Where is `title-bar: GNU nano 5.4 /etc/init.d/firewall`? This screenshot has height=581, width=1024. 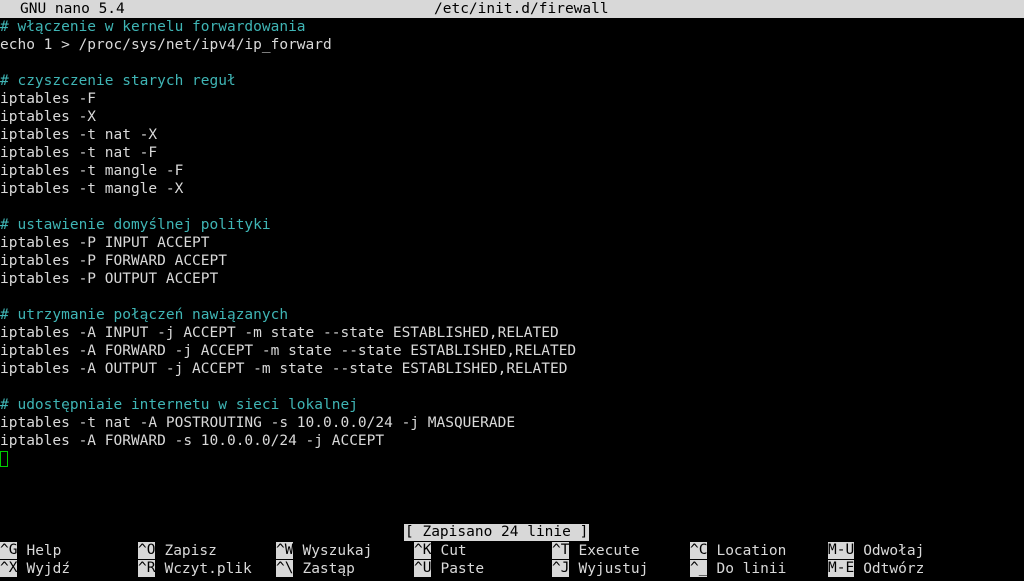
title-bar: GNU nano 5.4 /etc/init.d/firewall is located at coordinates (512, 9).